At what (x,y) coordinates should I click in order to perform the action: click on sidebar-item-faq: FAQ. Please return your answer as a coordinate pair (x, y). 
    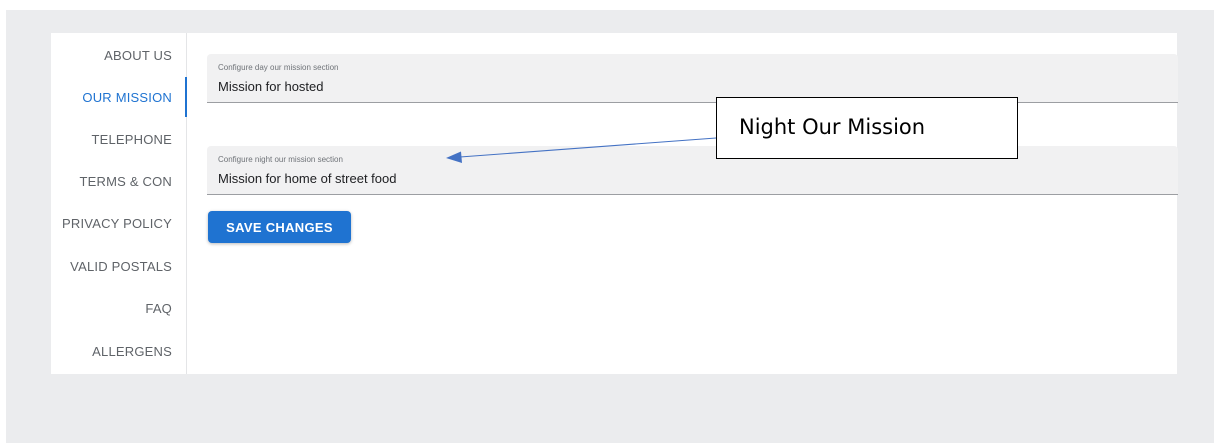
    Looking at the image, I should click on (158, 308).